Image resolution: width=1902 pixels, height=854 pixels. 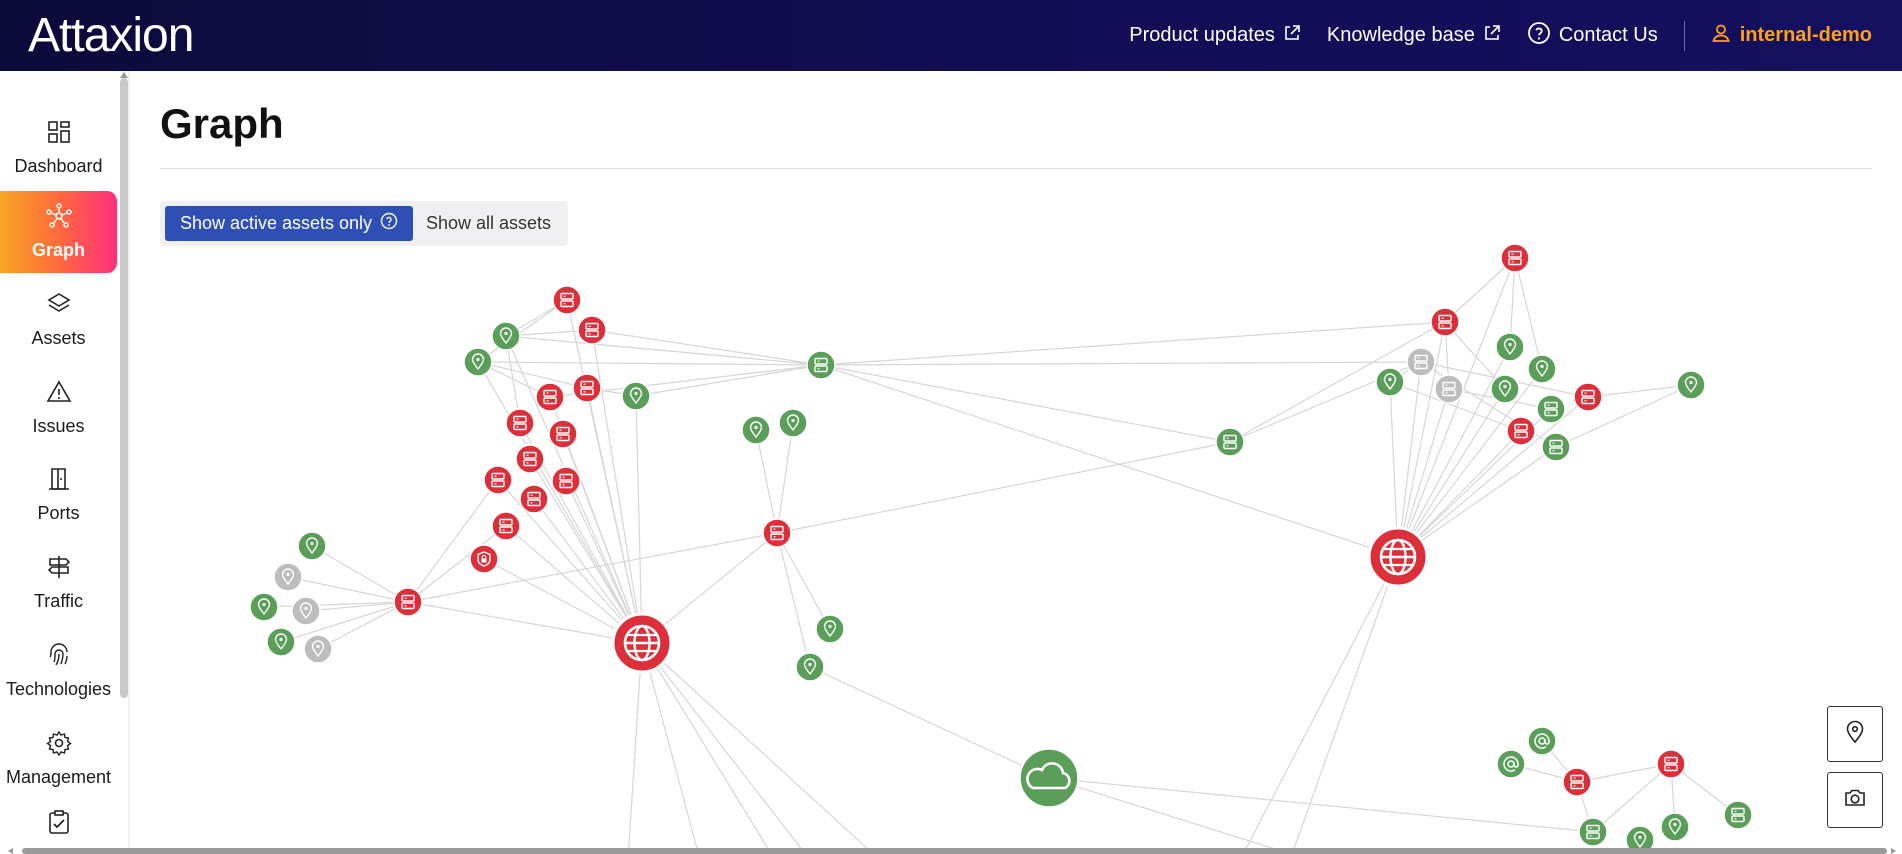 I want to click on sidebar-item-label: Graph, so click(x=58, y=250).